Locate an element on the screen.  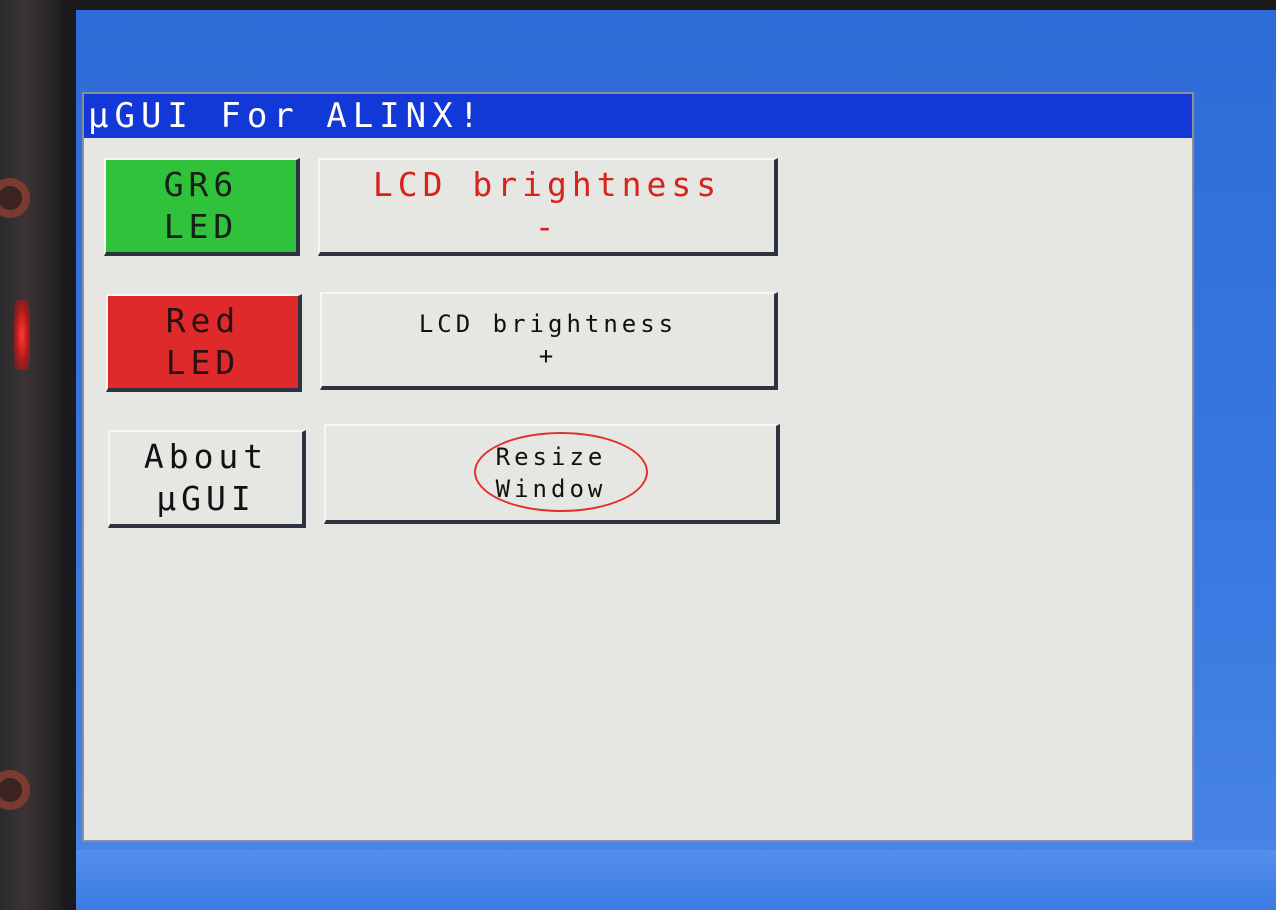
red-led-label-line1: Red is located at coordinates (203, 320).